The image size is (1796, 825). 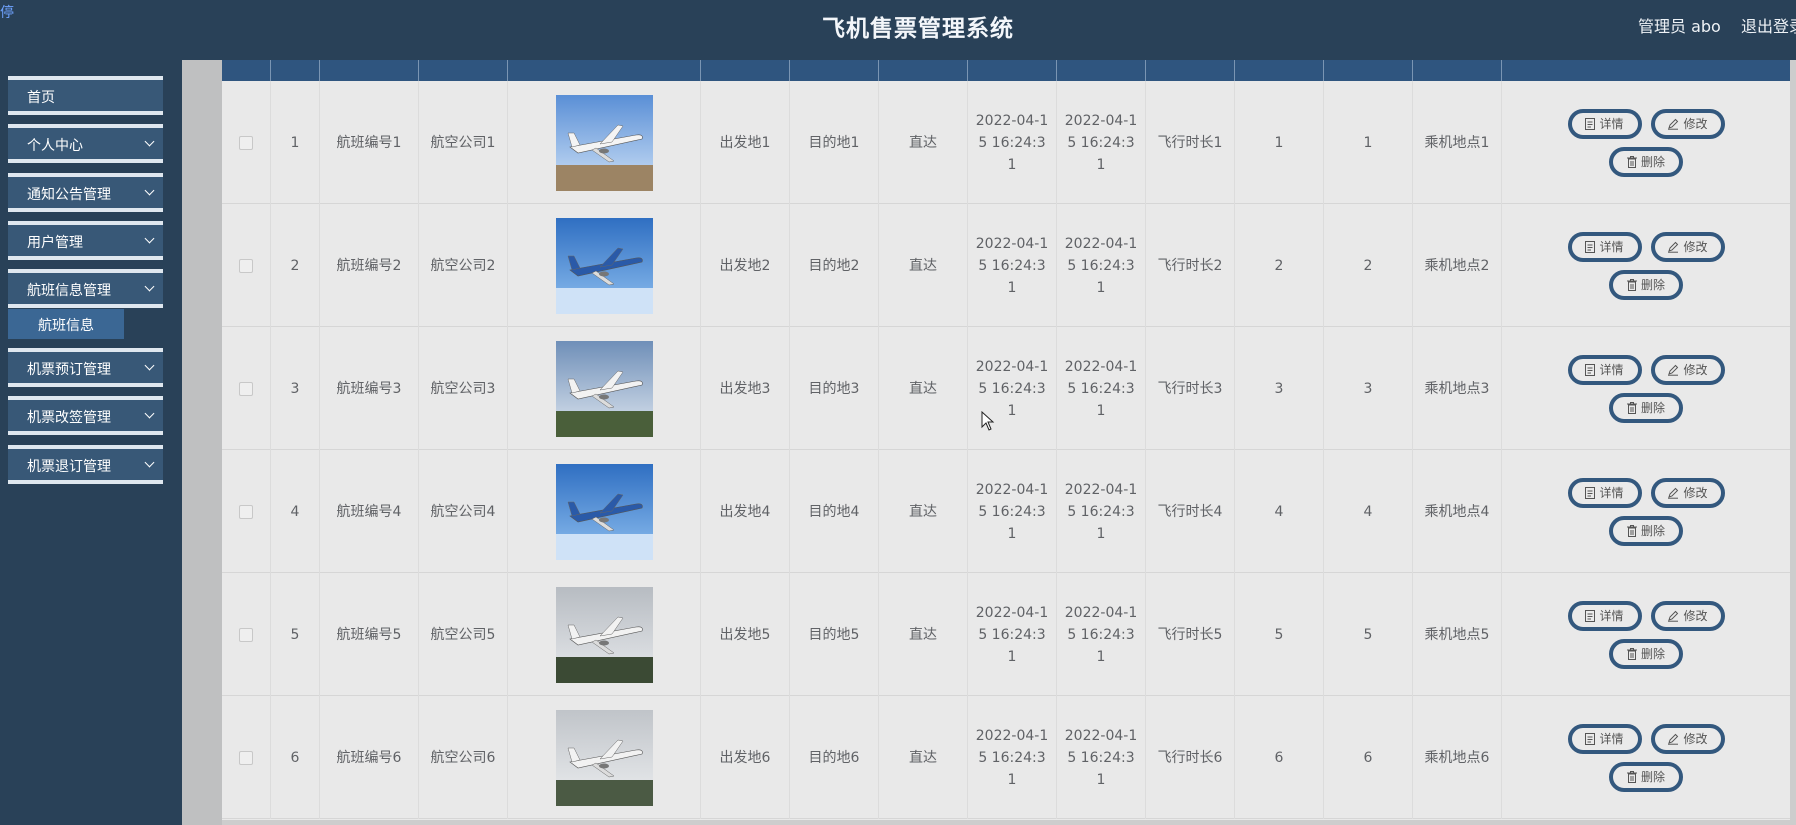 What do you see at coordinates (463, 265) in the screenshot?
I see `airline-cell-text: 航空公司2` at bounding box center [463, 265].